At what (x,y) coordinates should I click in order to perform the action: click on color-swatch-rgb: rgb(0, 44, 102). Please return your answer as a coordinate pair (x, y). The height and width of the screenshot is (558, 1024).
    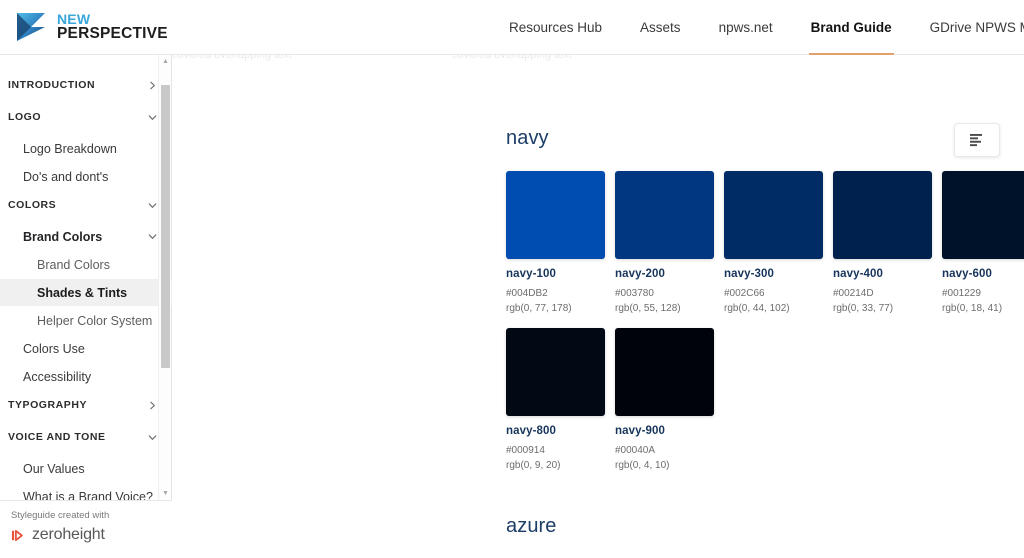
    Looking at the image, I should click on (757, 308).